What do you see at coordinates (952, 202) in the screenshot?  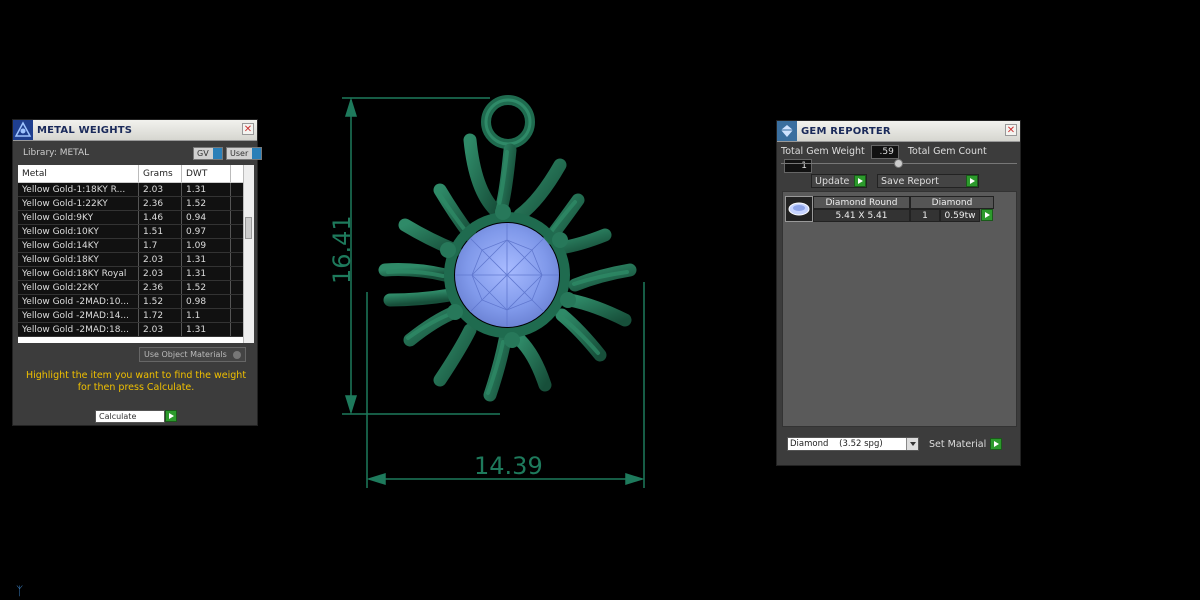 I see `gem-material: Diamond` at bounding box center [952, 202].